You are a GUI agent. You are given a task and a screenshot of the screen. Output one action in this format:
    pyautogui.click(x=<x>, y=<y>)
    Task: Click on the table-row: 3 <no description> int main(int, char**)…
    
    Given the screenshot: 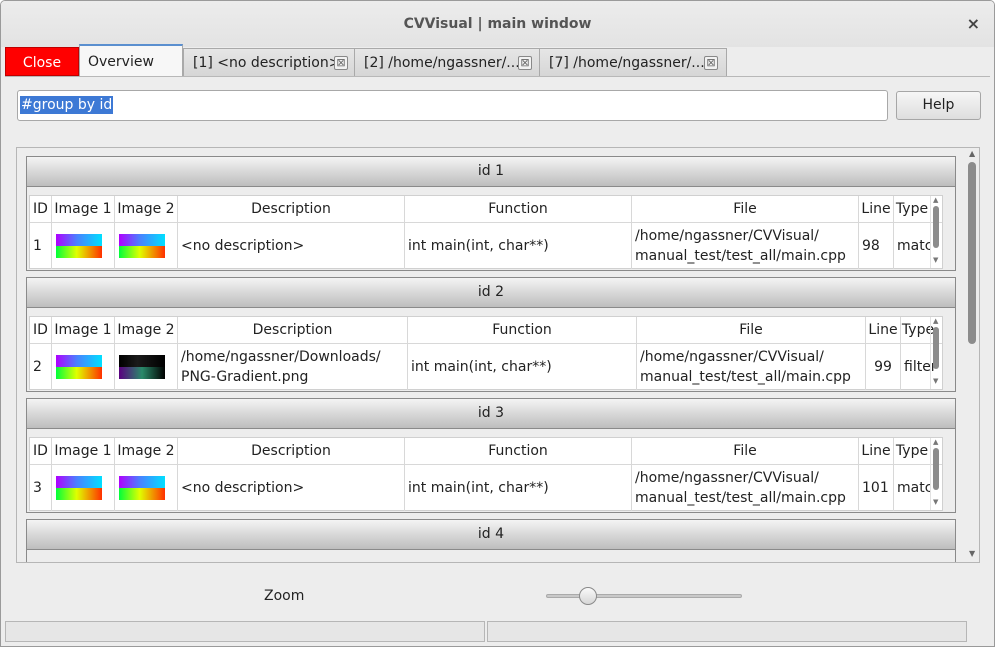 What is the action you would take?
    pyautogui.click(x=486, y=488)
    